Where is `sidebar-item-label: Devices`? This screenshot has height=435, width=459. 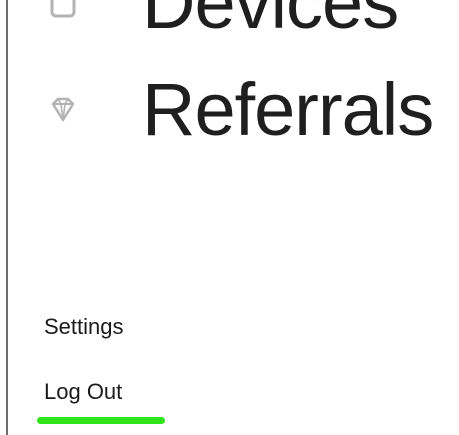
sidebar-item-label: Devices is located at coordinates (270, 22).